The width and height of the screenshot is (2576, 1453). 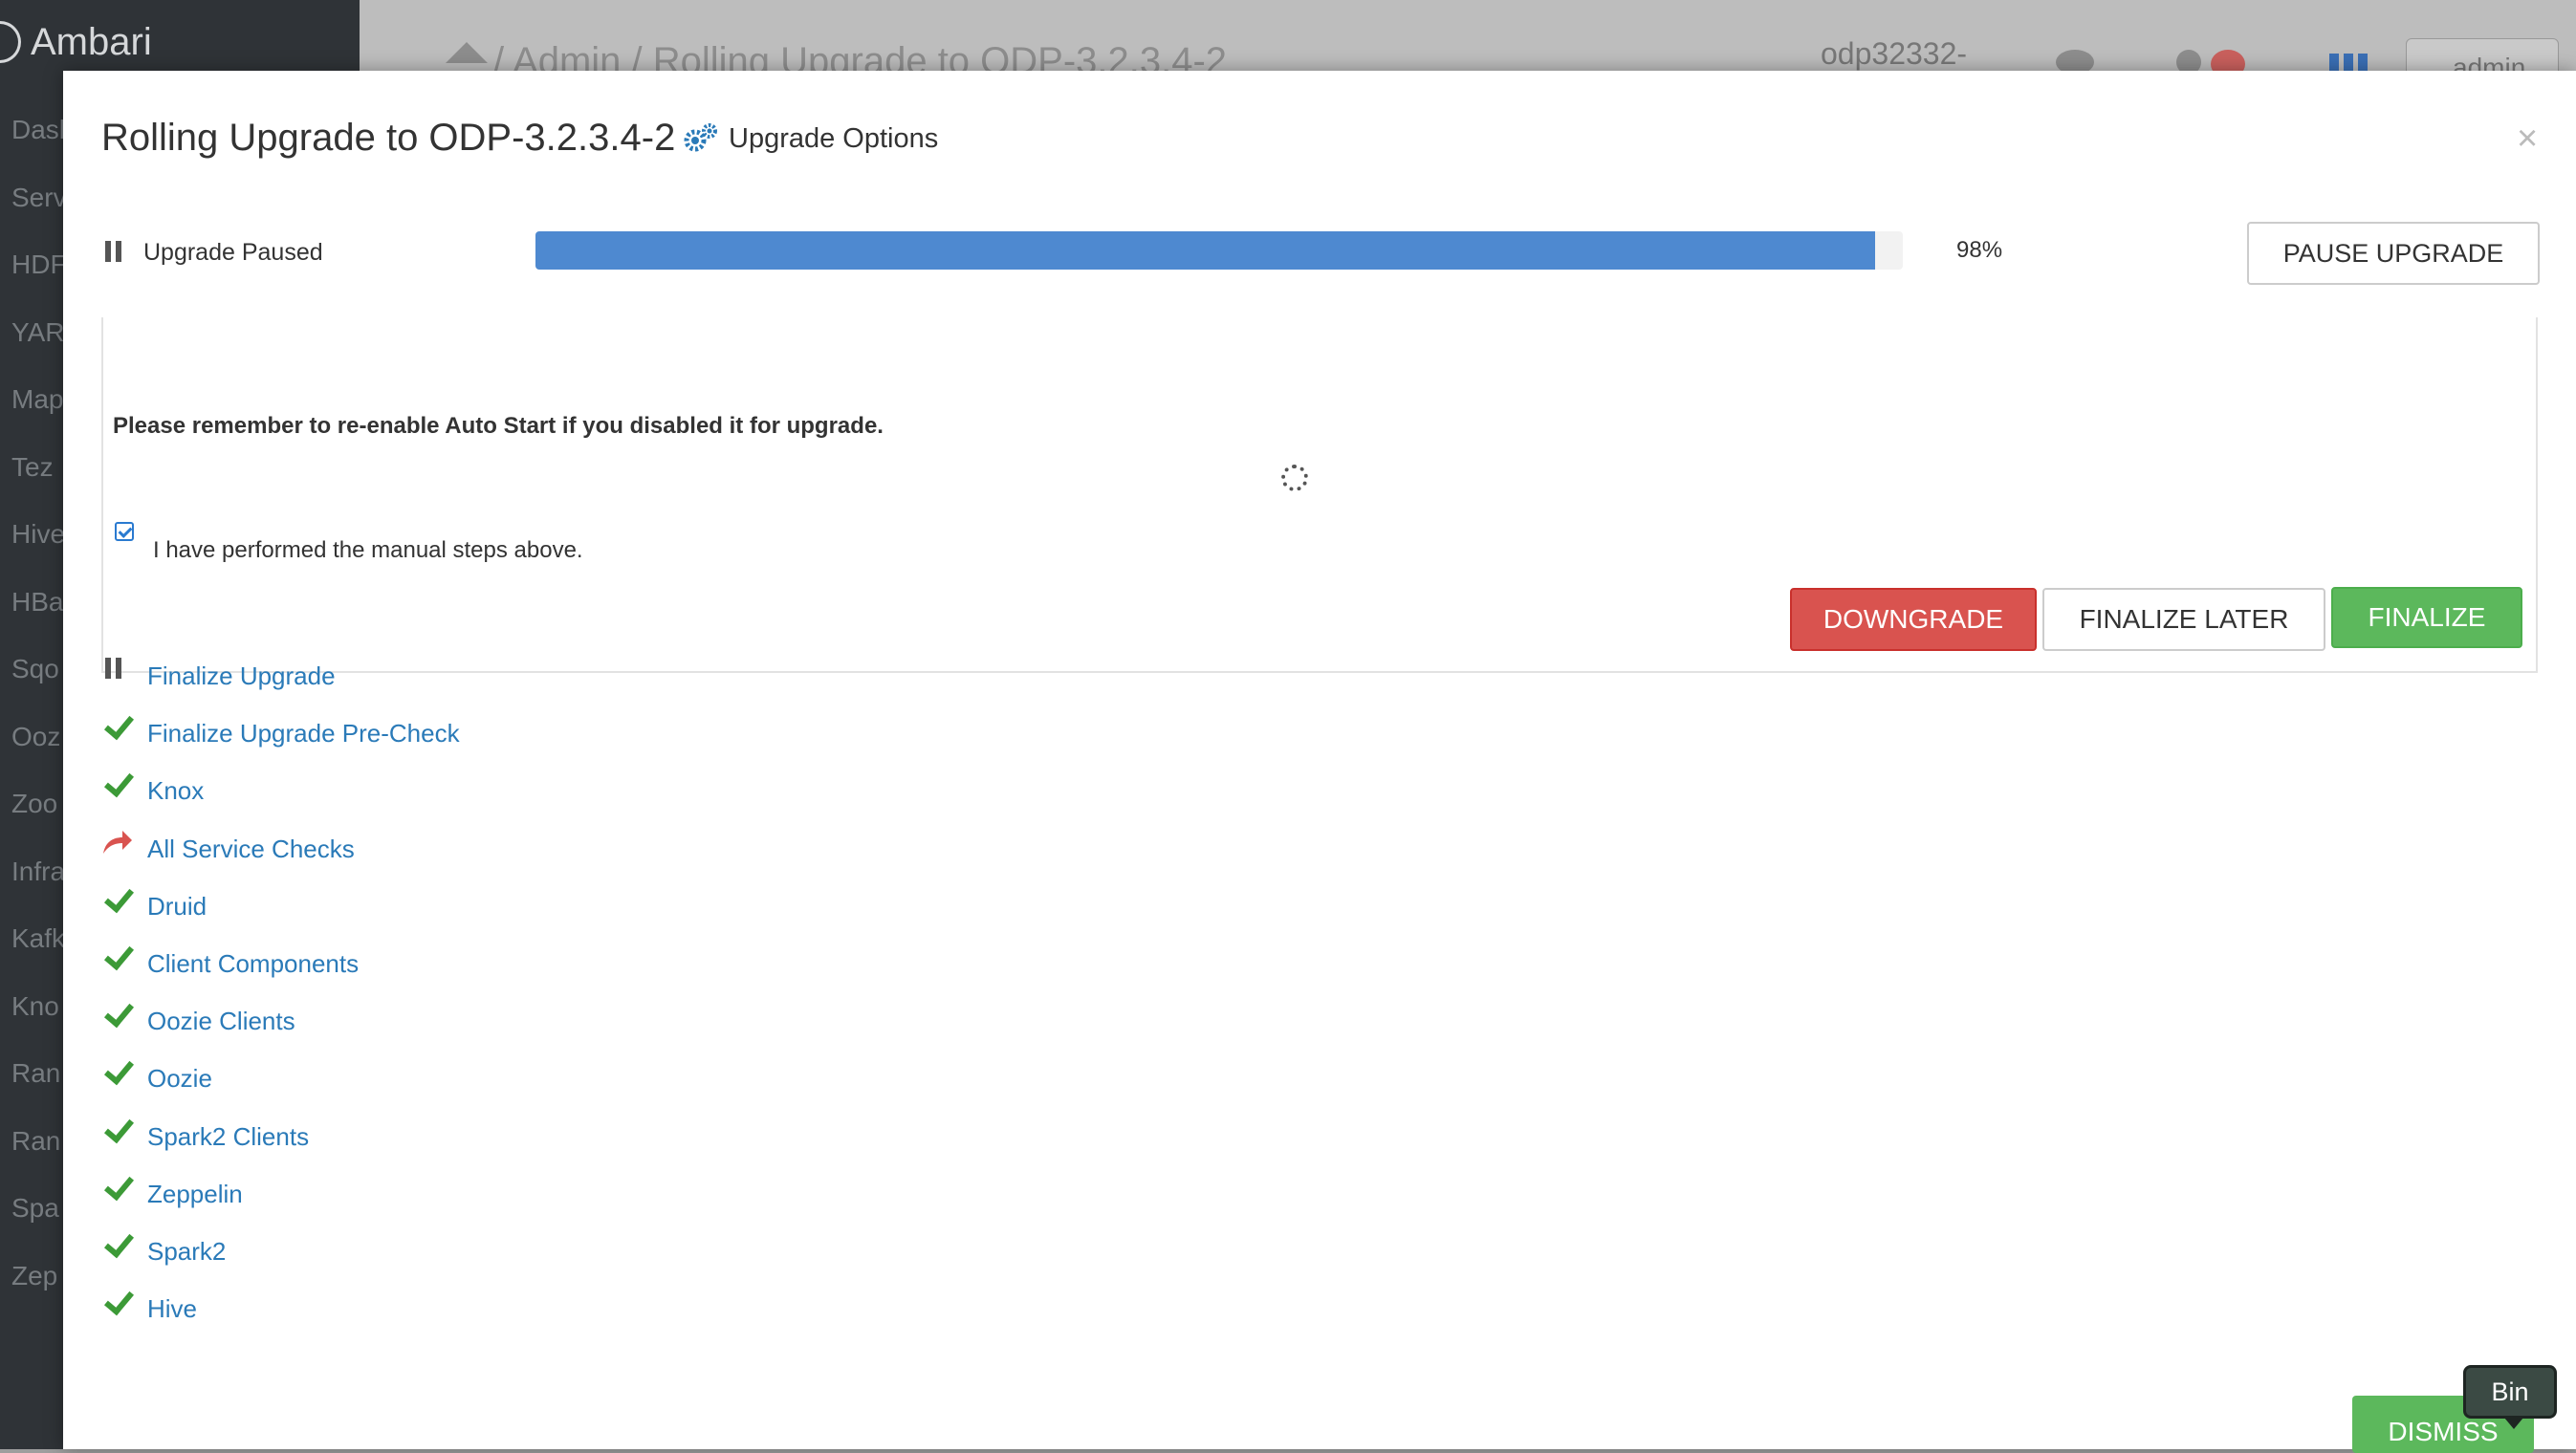 I want to click on sidebar-item: Serv, so click(x=39, y=198).